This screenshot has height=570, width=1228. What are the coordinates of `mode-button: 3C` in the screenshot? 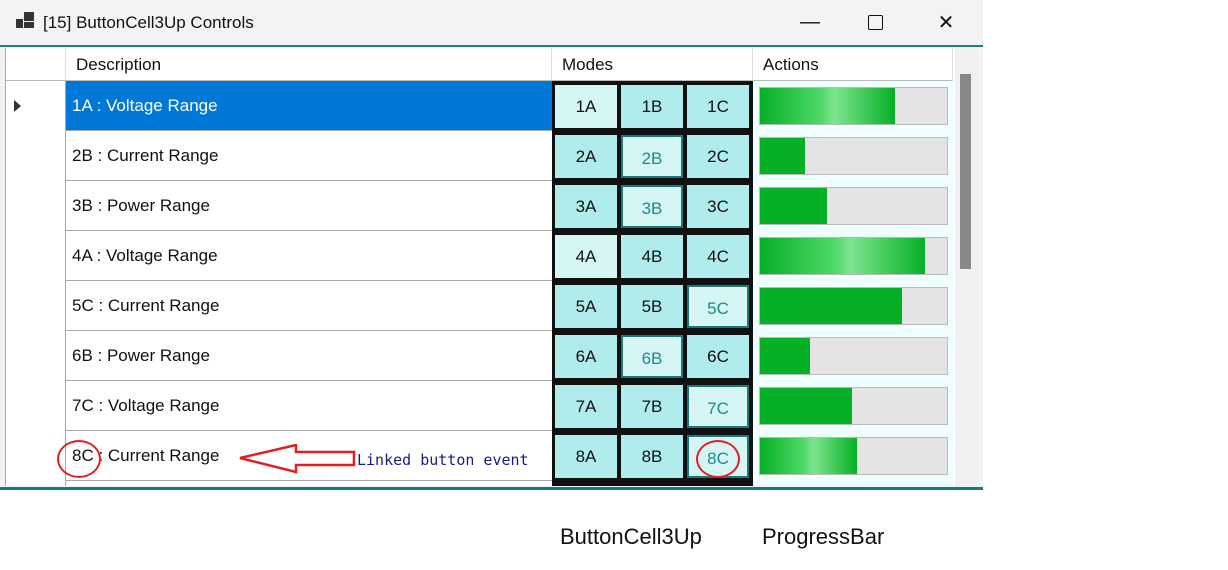 It's located at (718, 206).